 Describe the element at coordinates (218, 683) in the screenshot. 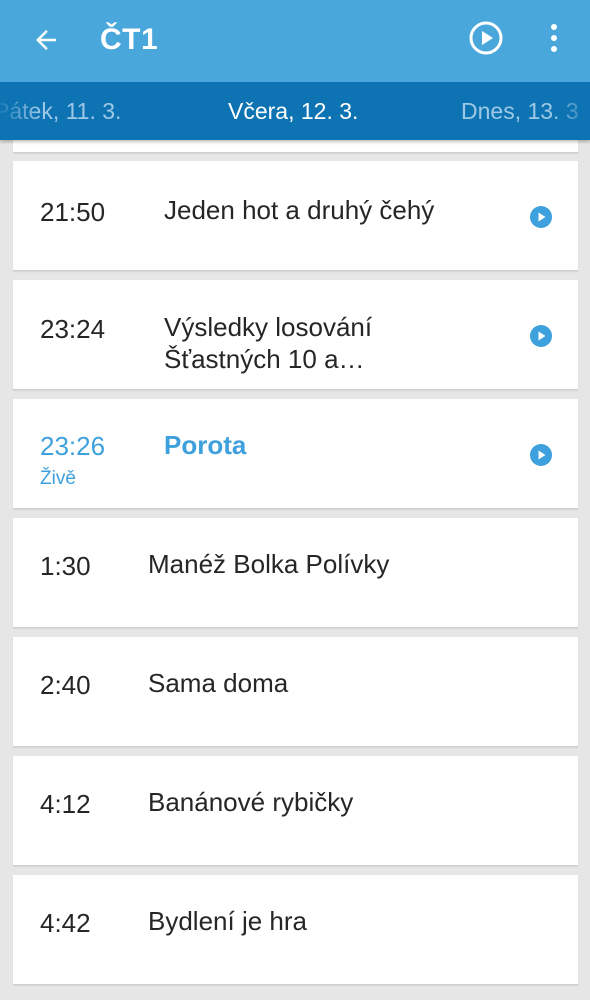

I see `program-title: Sama doma` at that location.